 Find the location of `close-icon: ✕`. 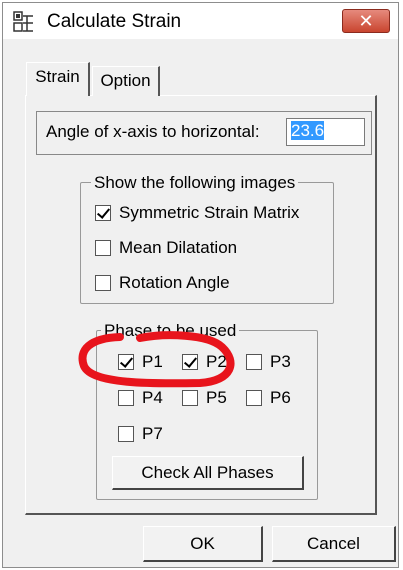

close-icon: ✕ is located at coordinates (366, 21).